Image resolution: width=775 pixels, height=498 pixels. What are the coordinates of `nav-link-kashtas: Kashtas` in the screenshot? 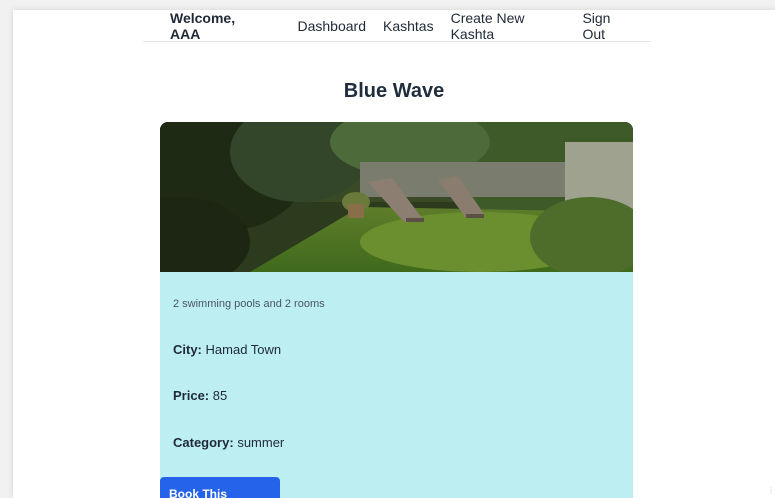 It's located at (408, 26).